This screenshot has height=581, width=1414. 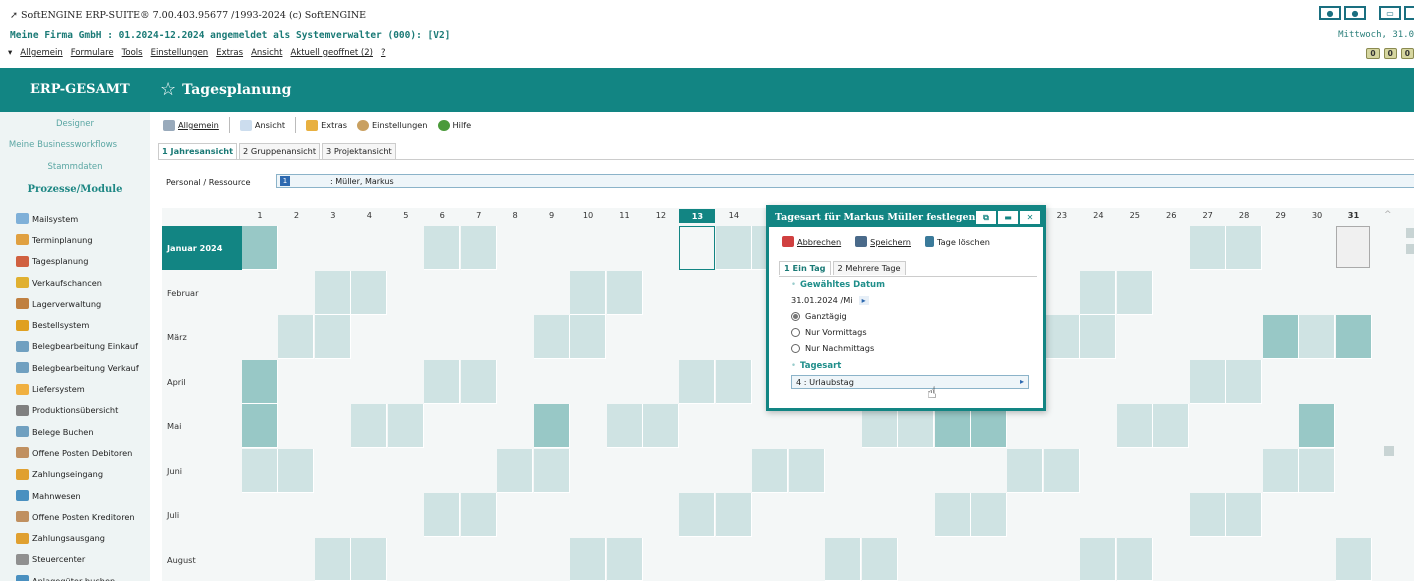 What do you see at coordinates (202, 471) in the screenshot?
I see `month-label: Juni` at bounding box center [202, 471].